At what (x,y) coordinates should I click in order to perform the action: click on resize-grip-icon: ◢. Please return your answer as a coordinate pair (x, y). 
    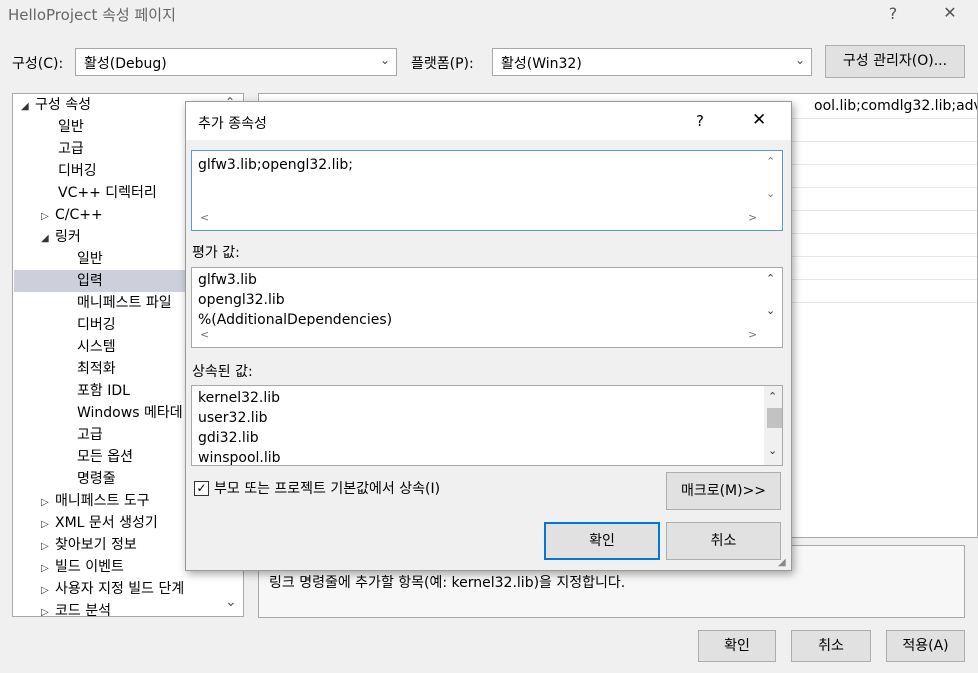
    Looking at the image, I should click on (782, 562).